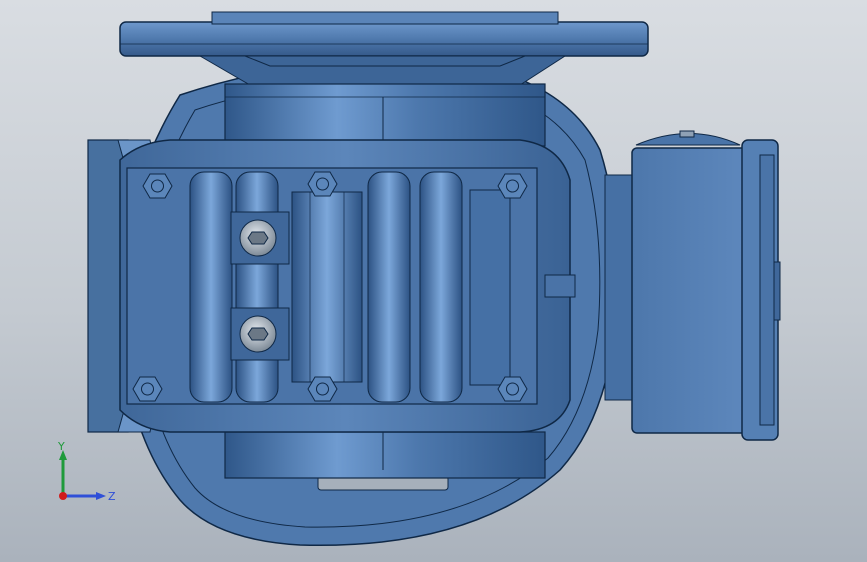 Image resolution: width=867 pixels, height=562 pixels. I want to click on upper-cylinder, so click(385, 115).